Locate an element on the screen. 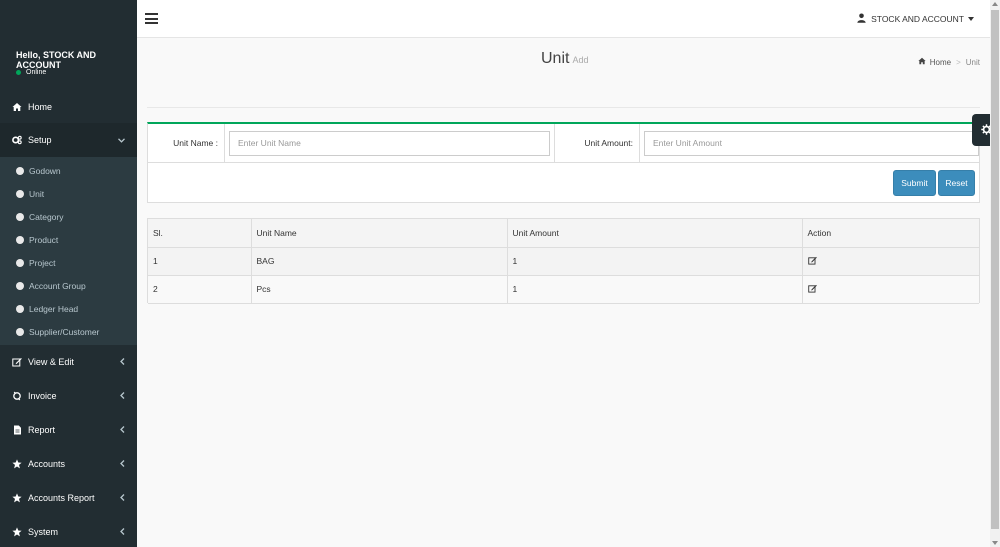 The image size is (1000, 547). sidebar-item-accounts: Accounts is located at coordinates (68, 464).